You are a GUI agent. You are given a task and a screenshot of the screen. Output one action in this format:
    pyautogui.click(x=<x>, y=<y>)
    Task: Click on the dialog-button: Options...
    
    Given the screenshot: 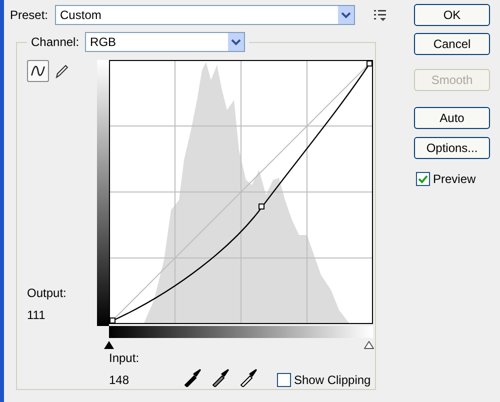 What is the action you would take?
    pyautogui.click(x=452, y=148)
    